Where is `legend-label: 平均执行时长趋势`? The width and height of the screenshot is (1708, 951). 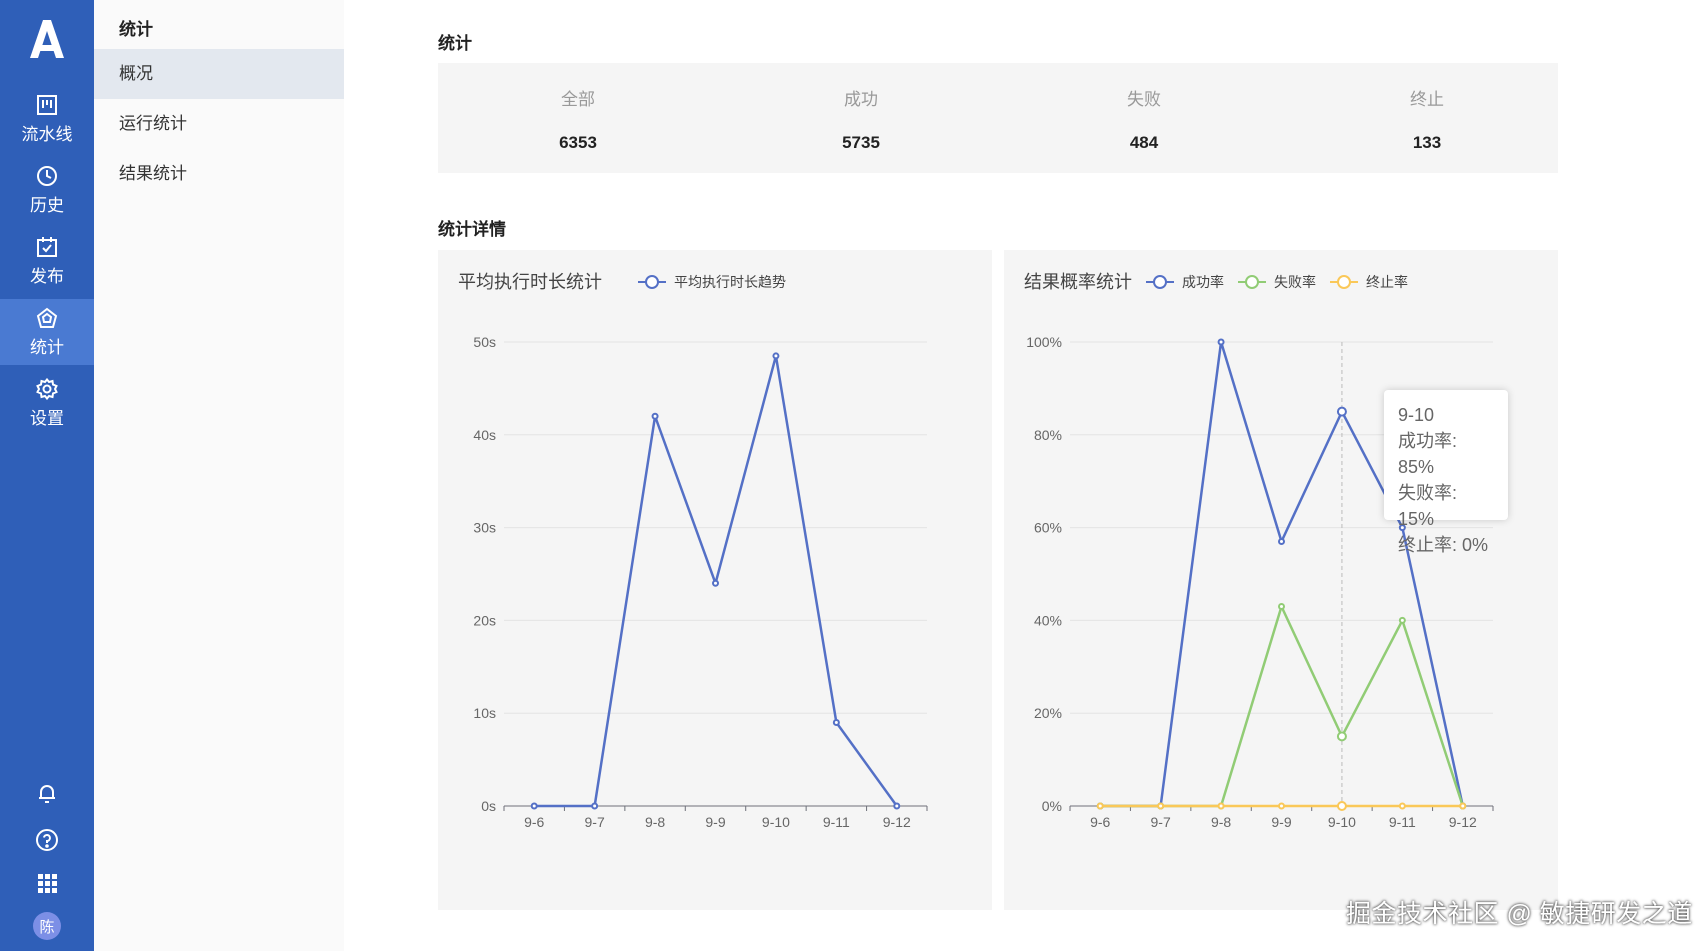
legend-label: 平均执行时长趋势 is located at coordinates (730, 282).